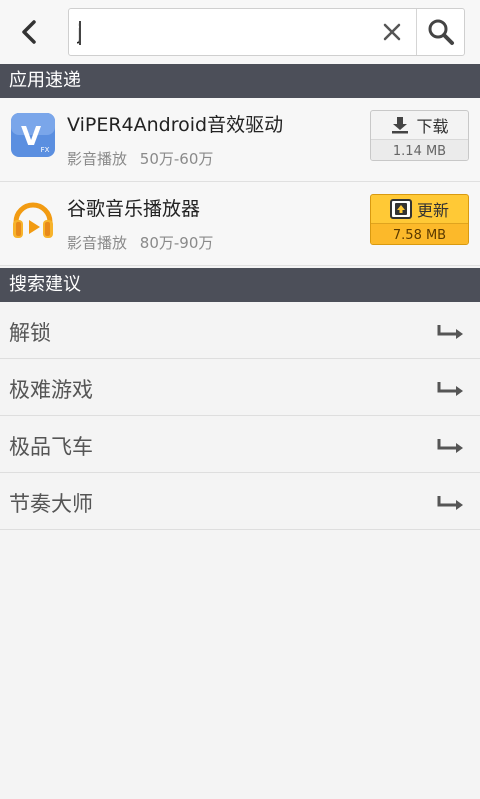  Describe the element at coordinates (222, 32) in the screenshot. I see `search-input` at that location.